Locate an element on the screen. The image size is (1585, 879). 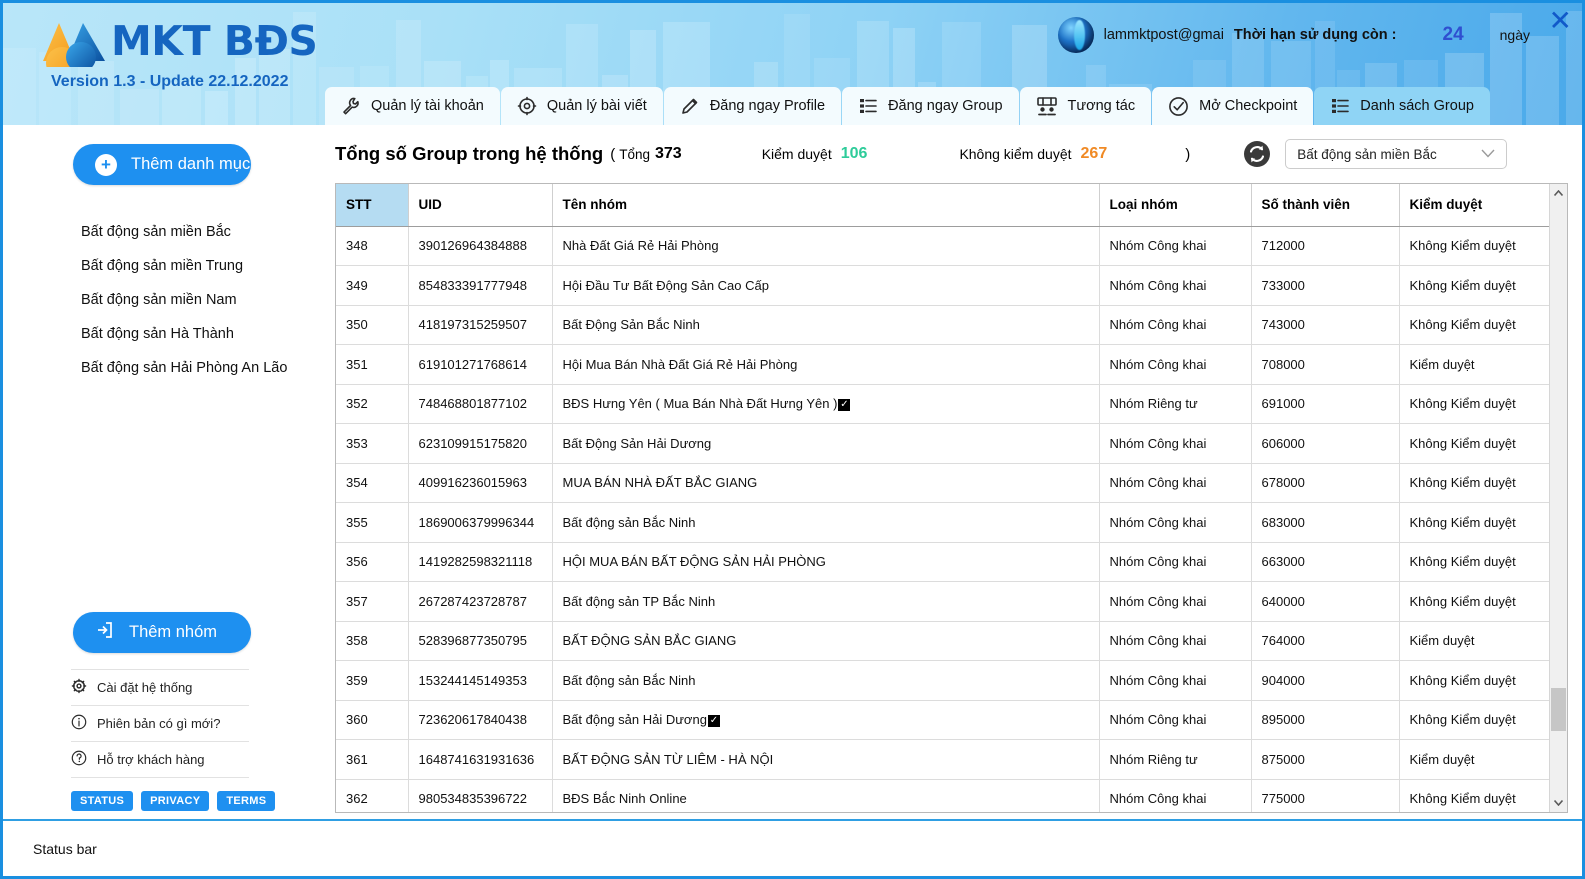
sidebar-category-3: Bất động sản Hà Thành is located at coordinates (162, 334).